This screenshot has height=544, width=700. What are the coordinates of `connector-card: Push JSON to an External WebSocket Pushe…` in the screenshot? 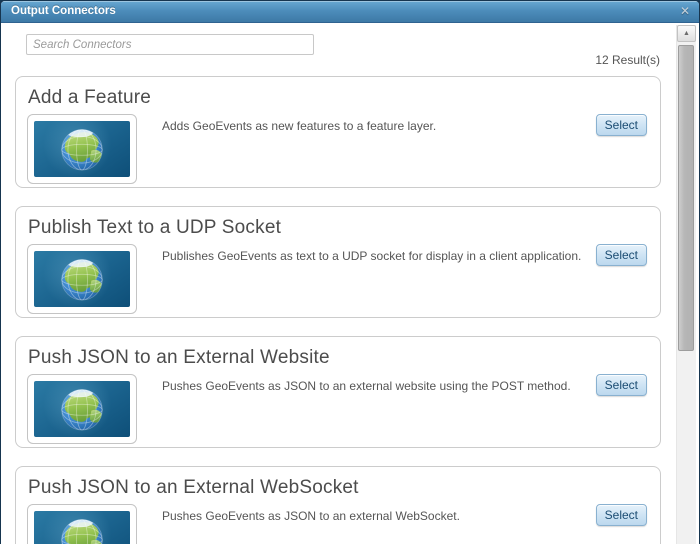 It's located at (338, 505).